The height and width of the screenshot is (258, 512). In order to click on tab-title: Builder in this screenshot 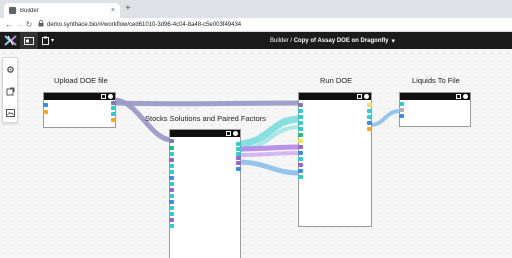, I will do `click(29, 10)`.